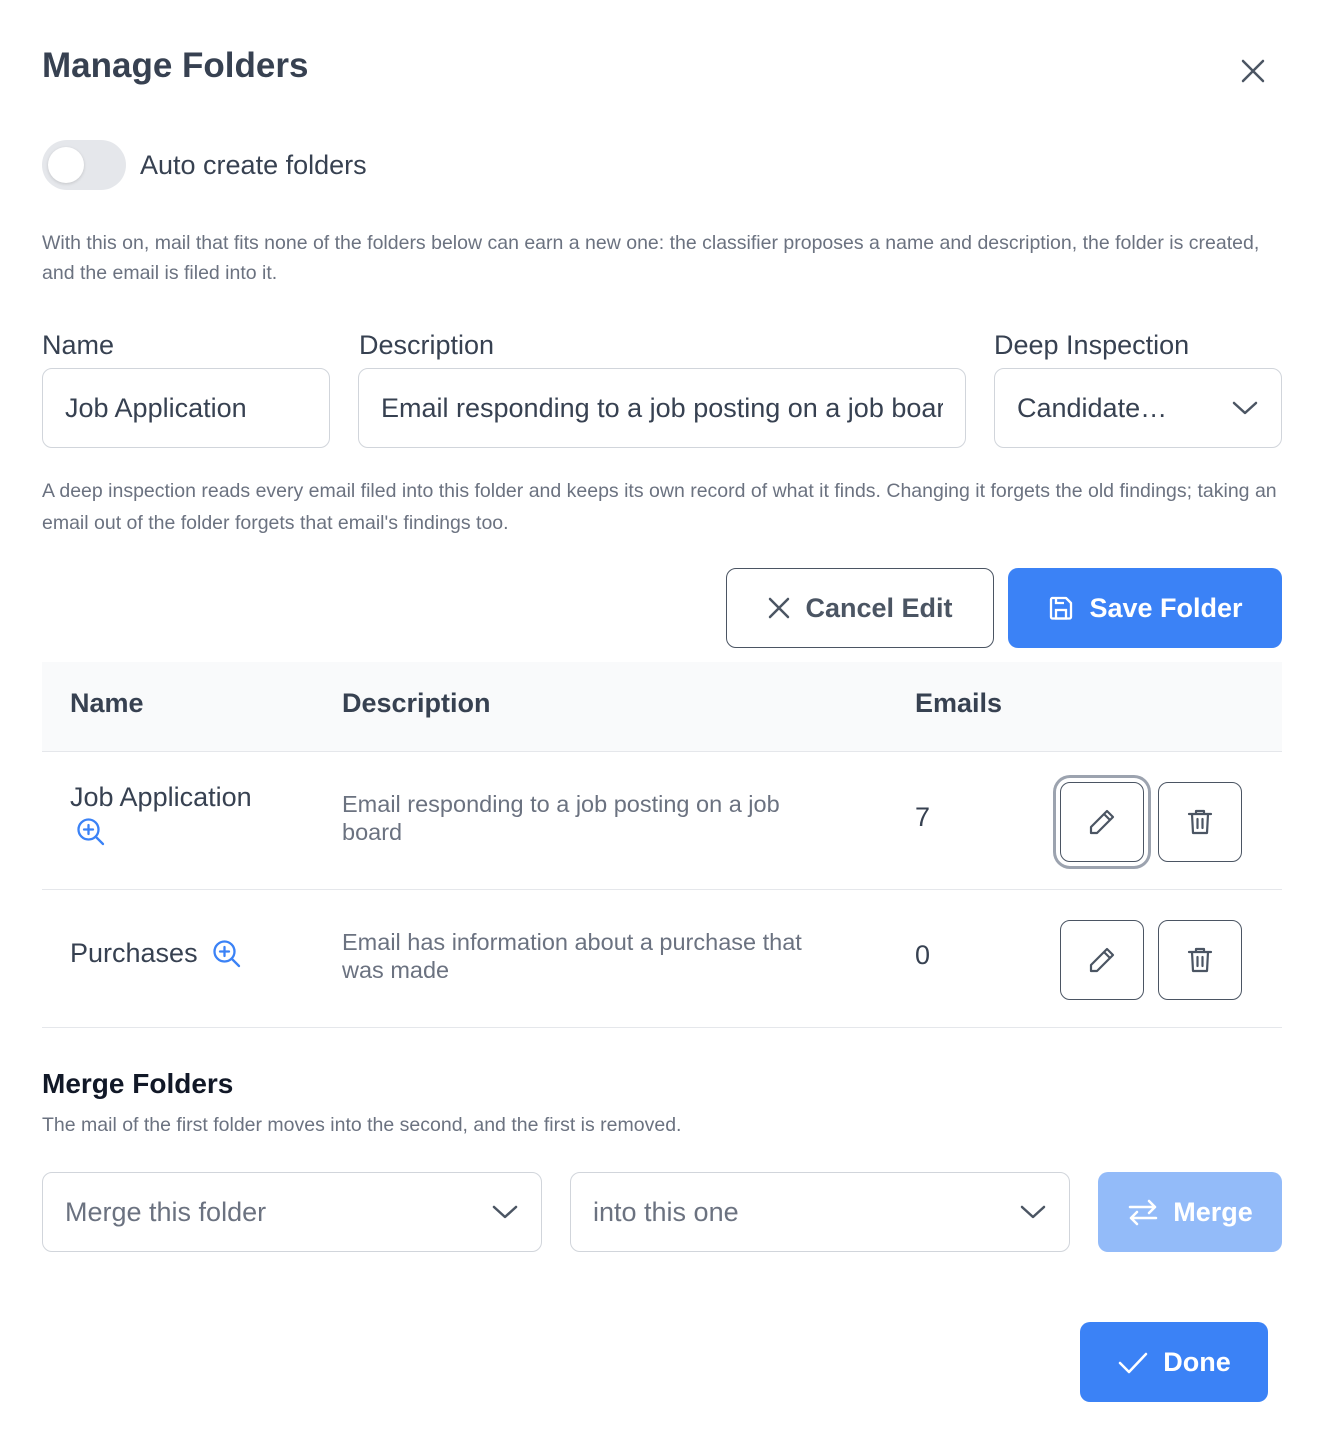 This screenshot has width=1324, height=1442. I want to click on auto-create-toggle, so click(84, 165).